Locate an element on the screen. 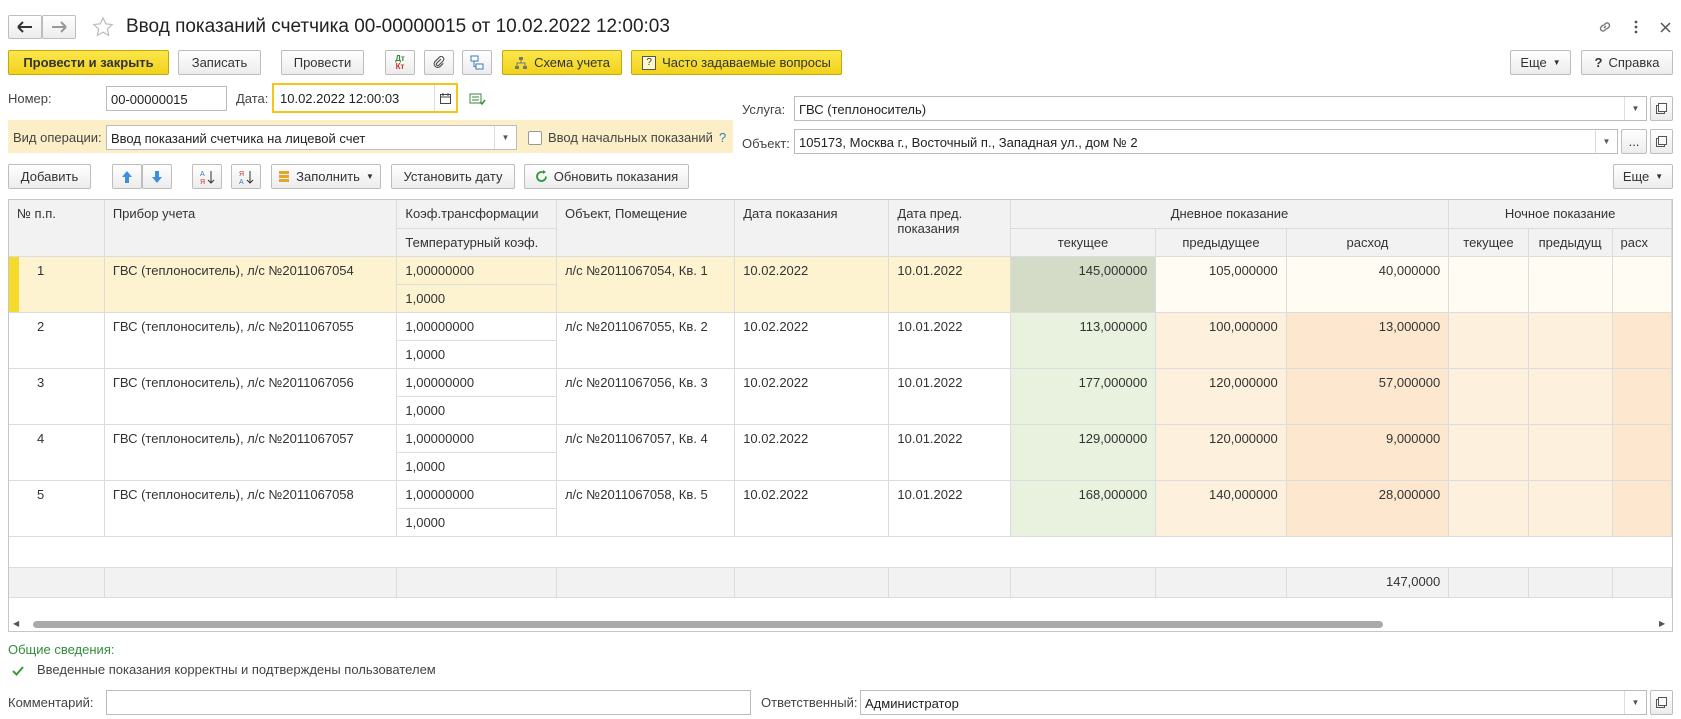 This screenshot has width=1681, height=719. row-previous: 105,000000 is located at coordinates (1221, 284).